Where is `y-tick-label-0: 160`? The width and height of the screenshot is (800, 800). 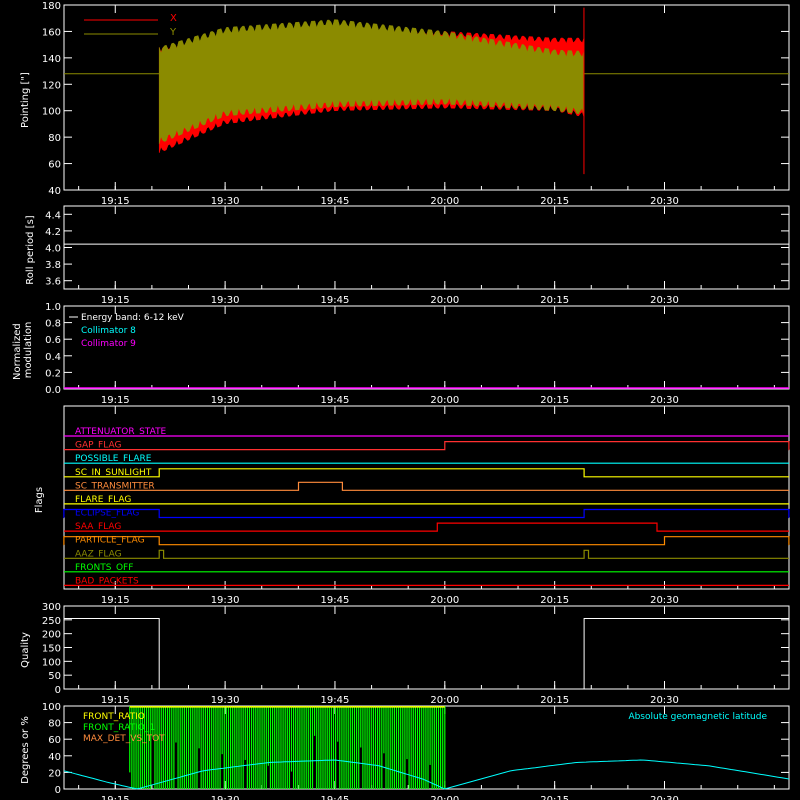
y-tick-label-0: 160 is located at coordinates (51, 32).